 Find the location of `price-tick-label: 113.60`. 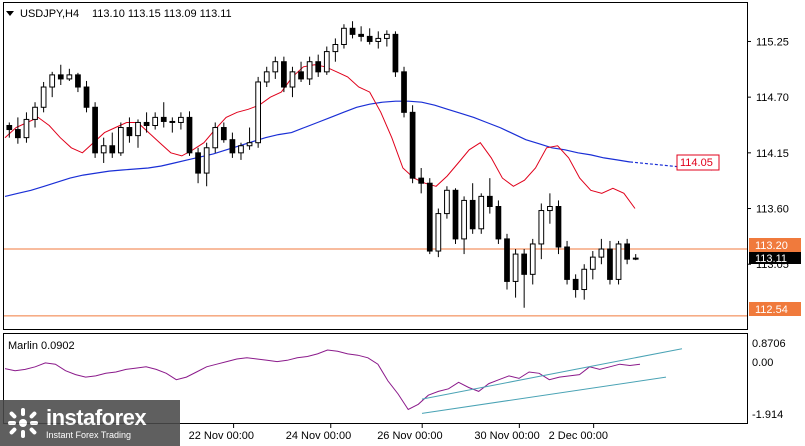

price-tick-label: 113.60 is located at coordinates (772, 210).